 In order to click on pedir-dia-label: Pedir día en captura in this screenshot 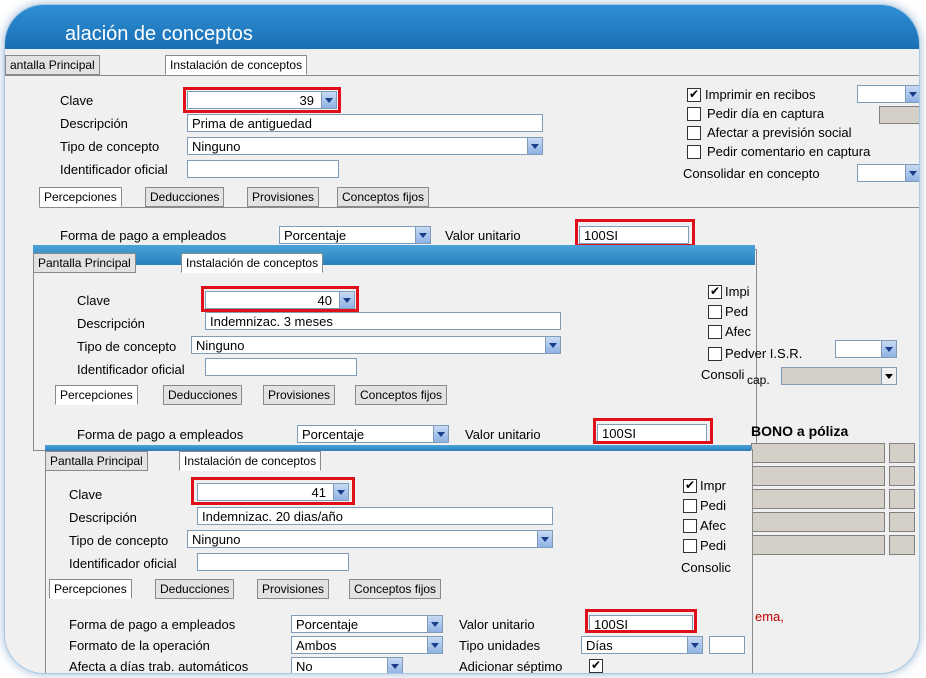, I will do `click(766, 113)`.